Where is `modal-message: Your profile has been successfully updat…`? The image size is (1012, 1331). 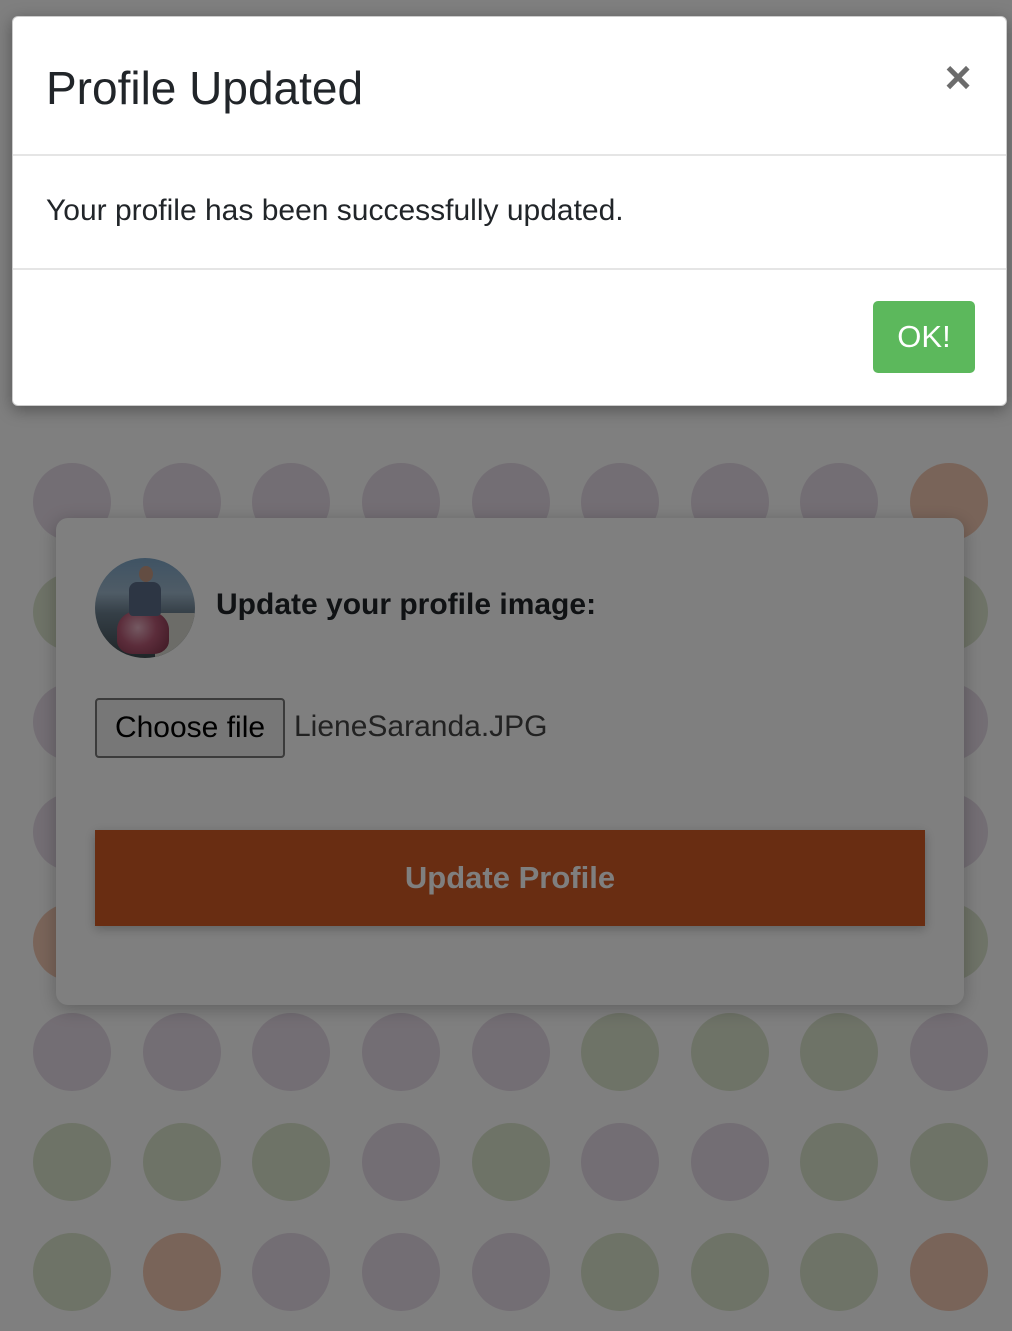 modal-message: Your profile has been successfully updat… is located at coordinates (335, 210).